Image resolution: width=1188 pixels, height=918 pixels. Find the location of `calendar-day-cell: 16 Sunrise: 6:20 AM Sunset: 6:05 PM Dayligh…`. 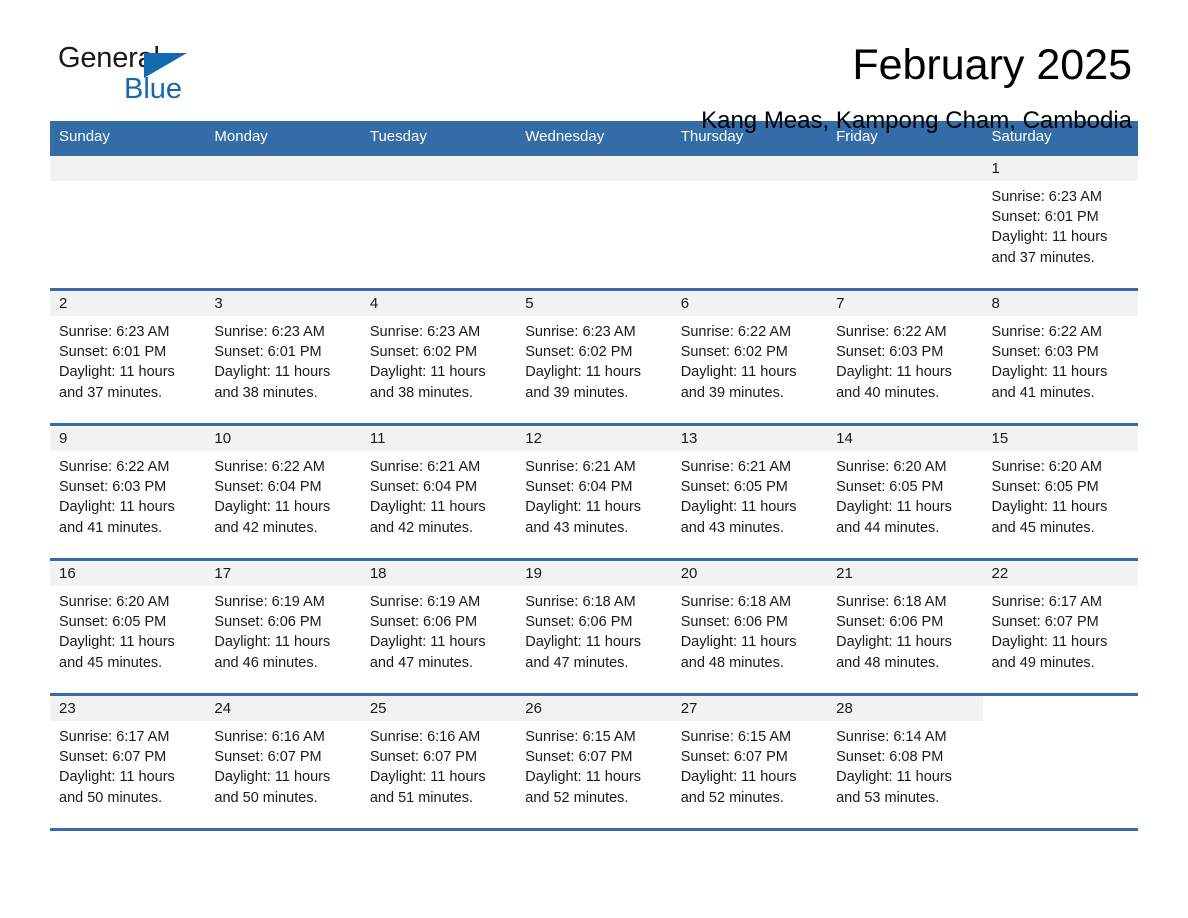

calendar-day-cell: 16 Sunrise: 6:20 AM Sunset: 6:05 PM Dayligh… is located at coordinates (128, 627).